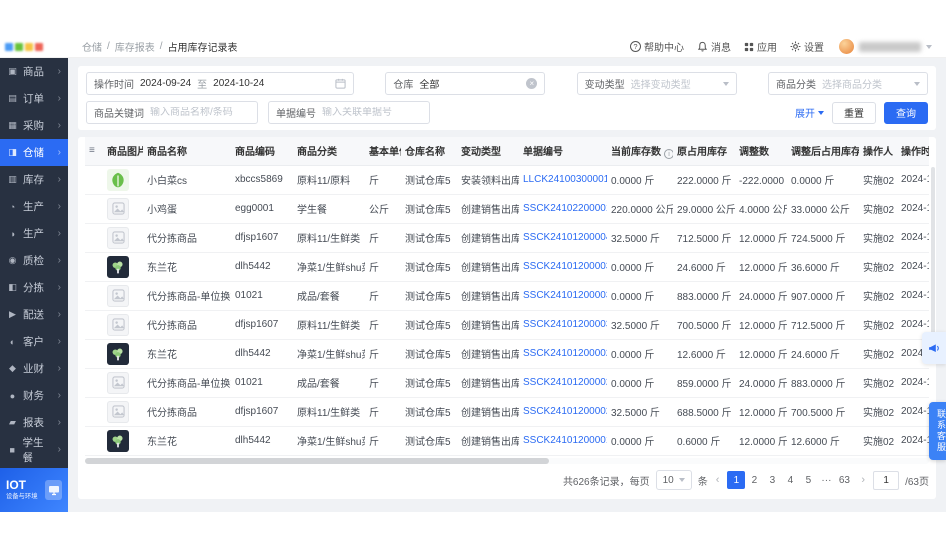 The width and height of the screenshot is (946, 547). Describe the element at coordinates (807, 46) in the screenshot. I see `settings-button: 设置` at that location.